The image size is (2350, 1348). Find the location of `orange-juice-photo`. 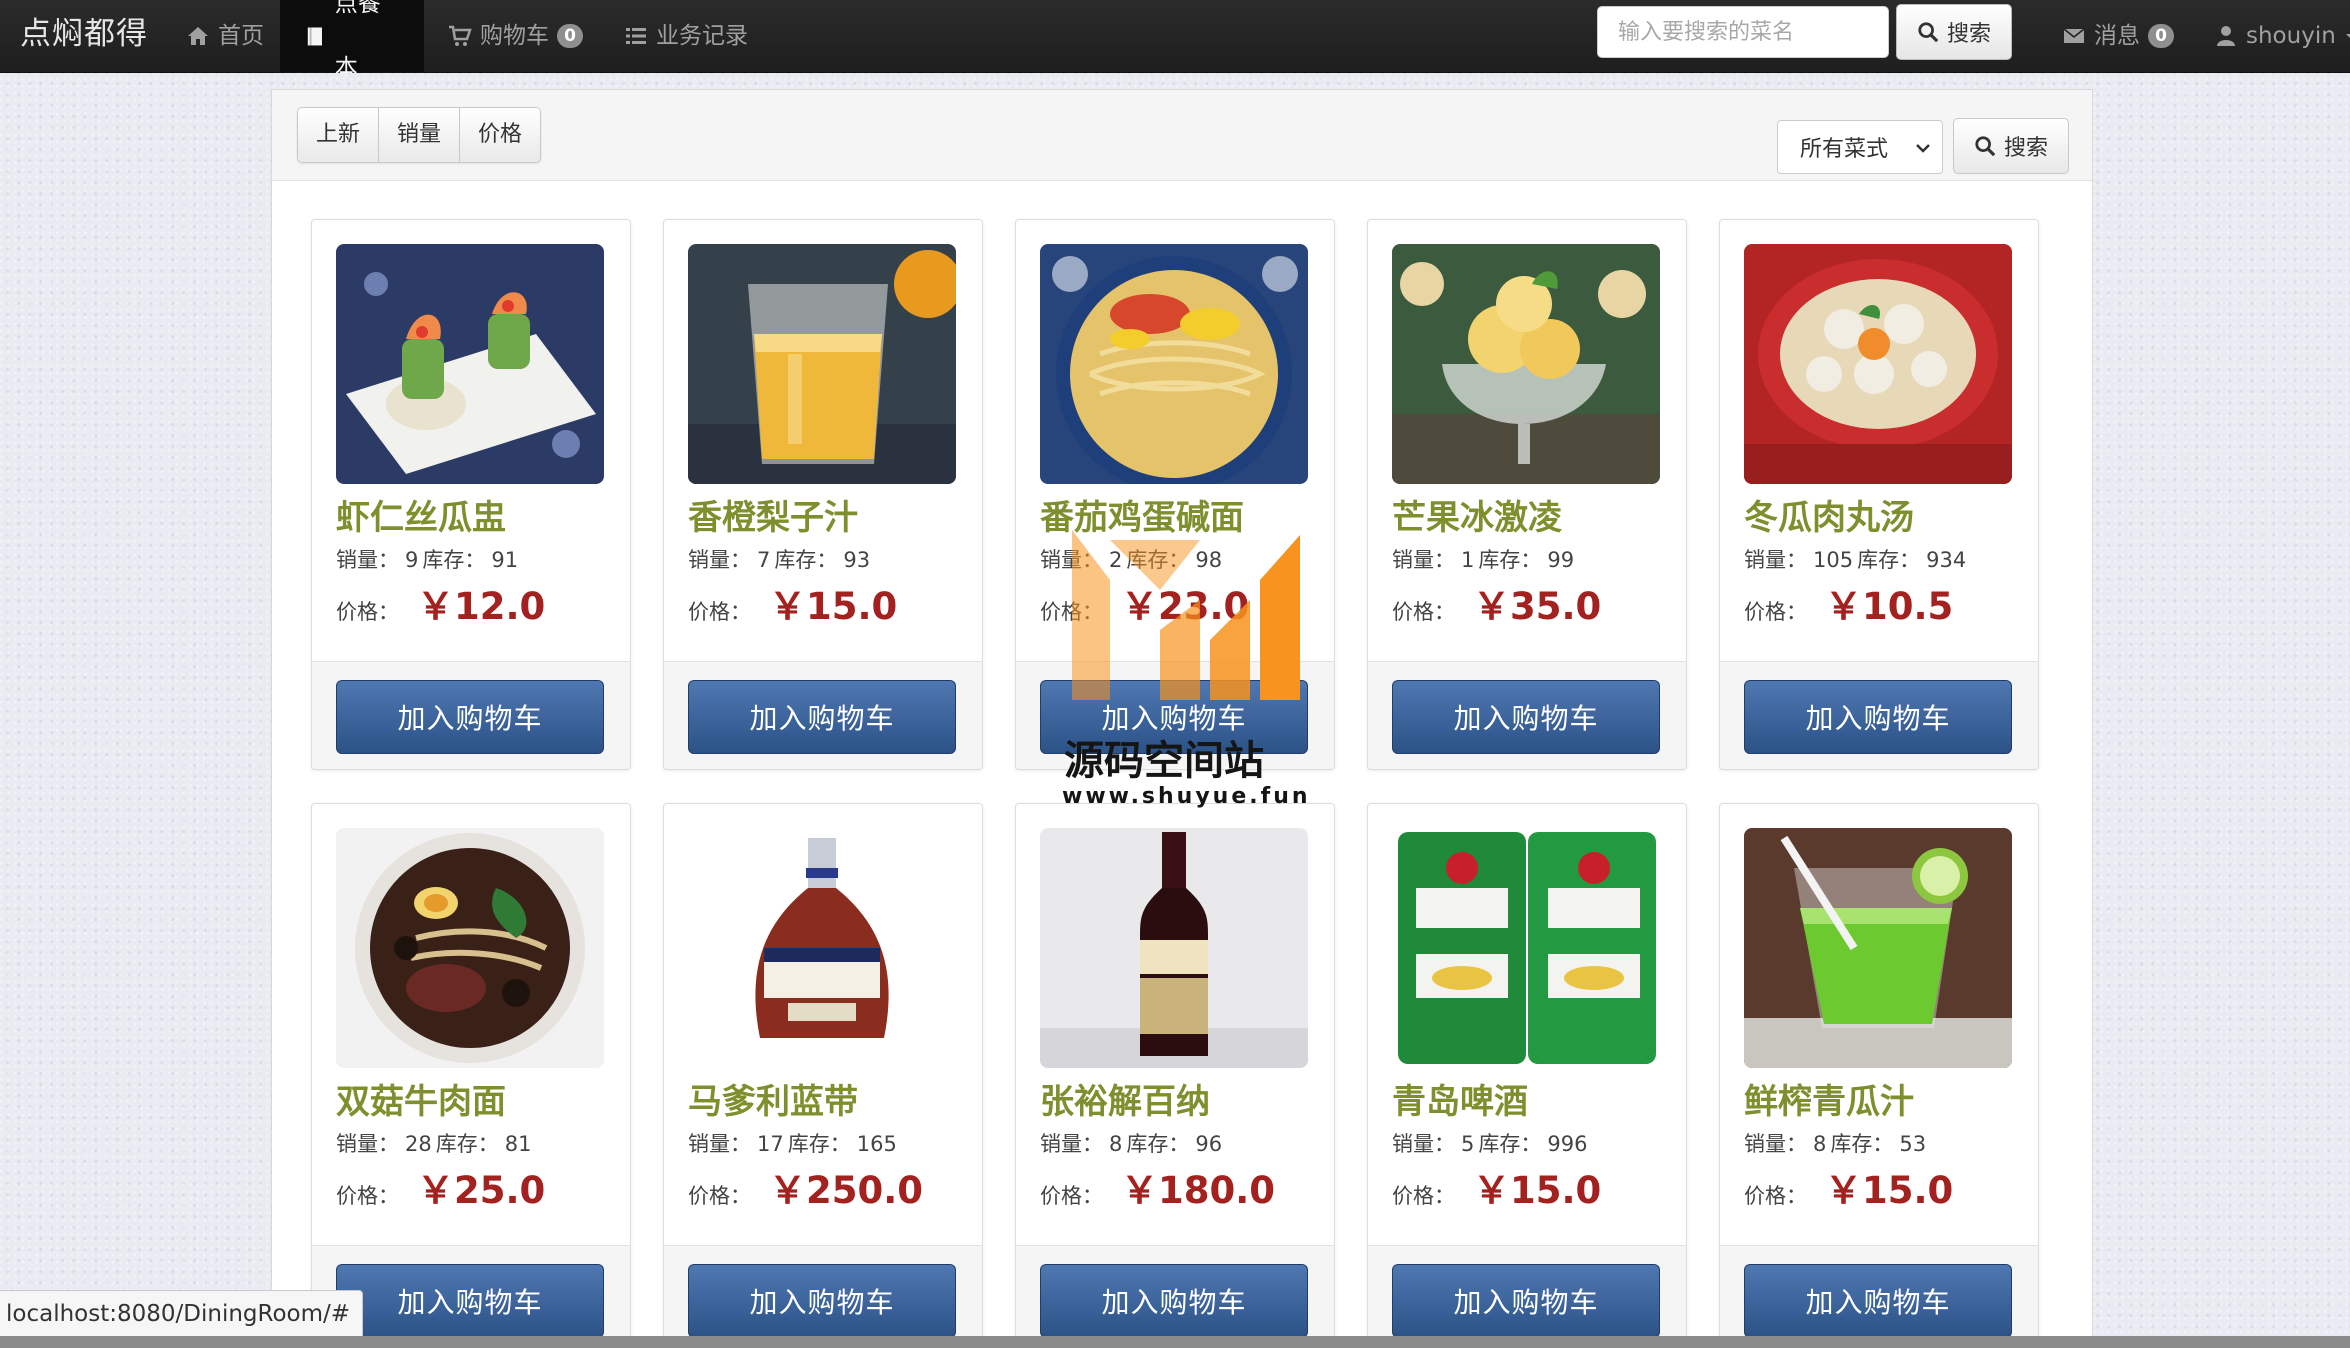

orange-juice-photo is located at coordinates (822, 364).